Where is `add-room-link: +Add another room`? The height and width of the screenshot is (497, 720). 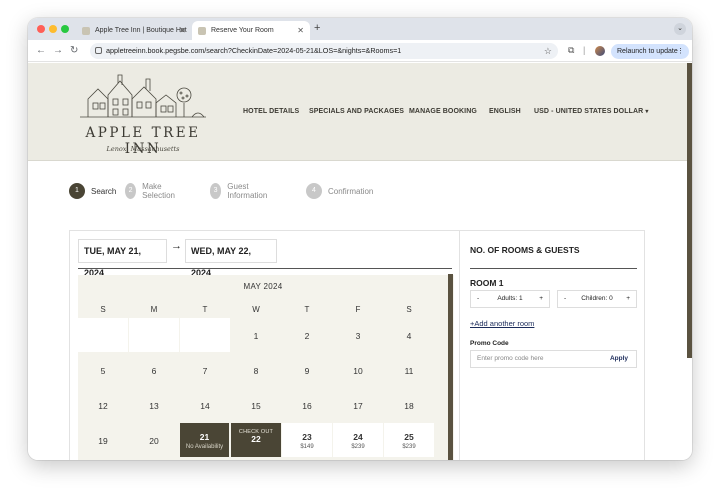
add-room-link: +Add another room is located at coordinates (502, 323).